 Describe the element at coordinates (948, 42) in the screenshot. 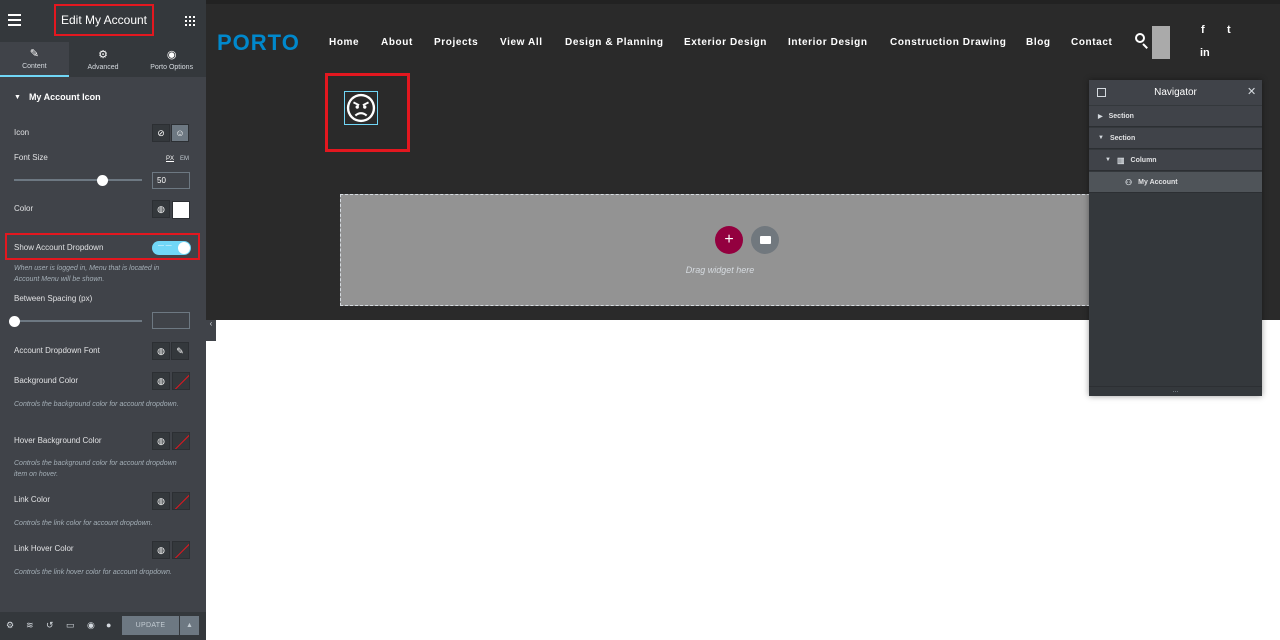

I see `nav-construction-drawing: Construction Drawing` at that location.